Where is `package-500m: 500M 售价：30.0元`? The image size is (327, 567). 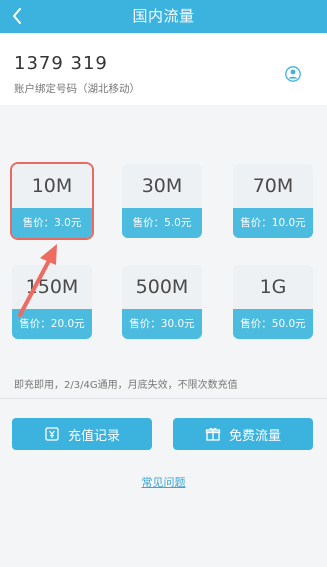
package-500m: 500M 售价：30.0元 is located at coordinates (162, 302).